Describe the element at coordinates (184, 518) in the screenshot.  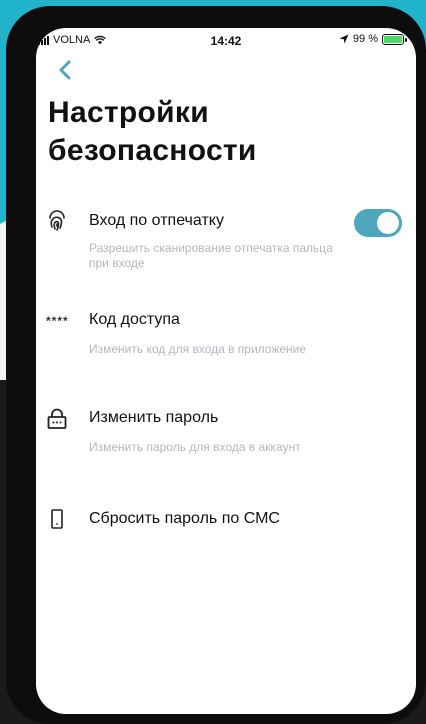
I see `setting-reset-sms-title: Сбросить пароль по СМС` at that location.